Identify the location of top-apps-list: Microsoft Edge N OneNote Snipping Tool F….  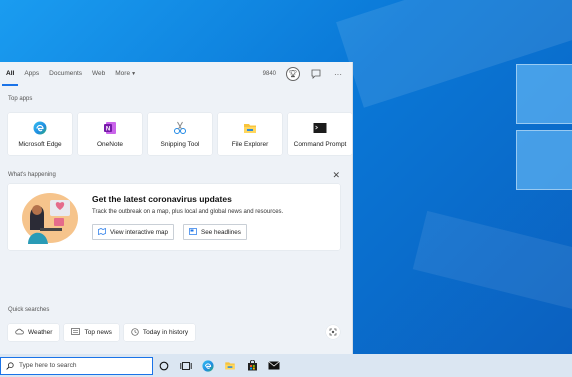
(180, 134).